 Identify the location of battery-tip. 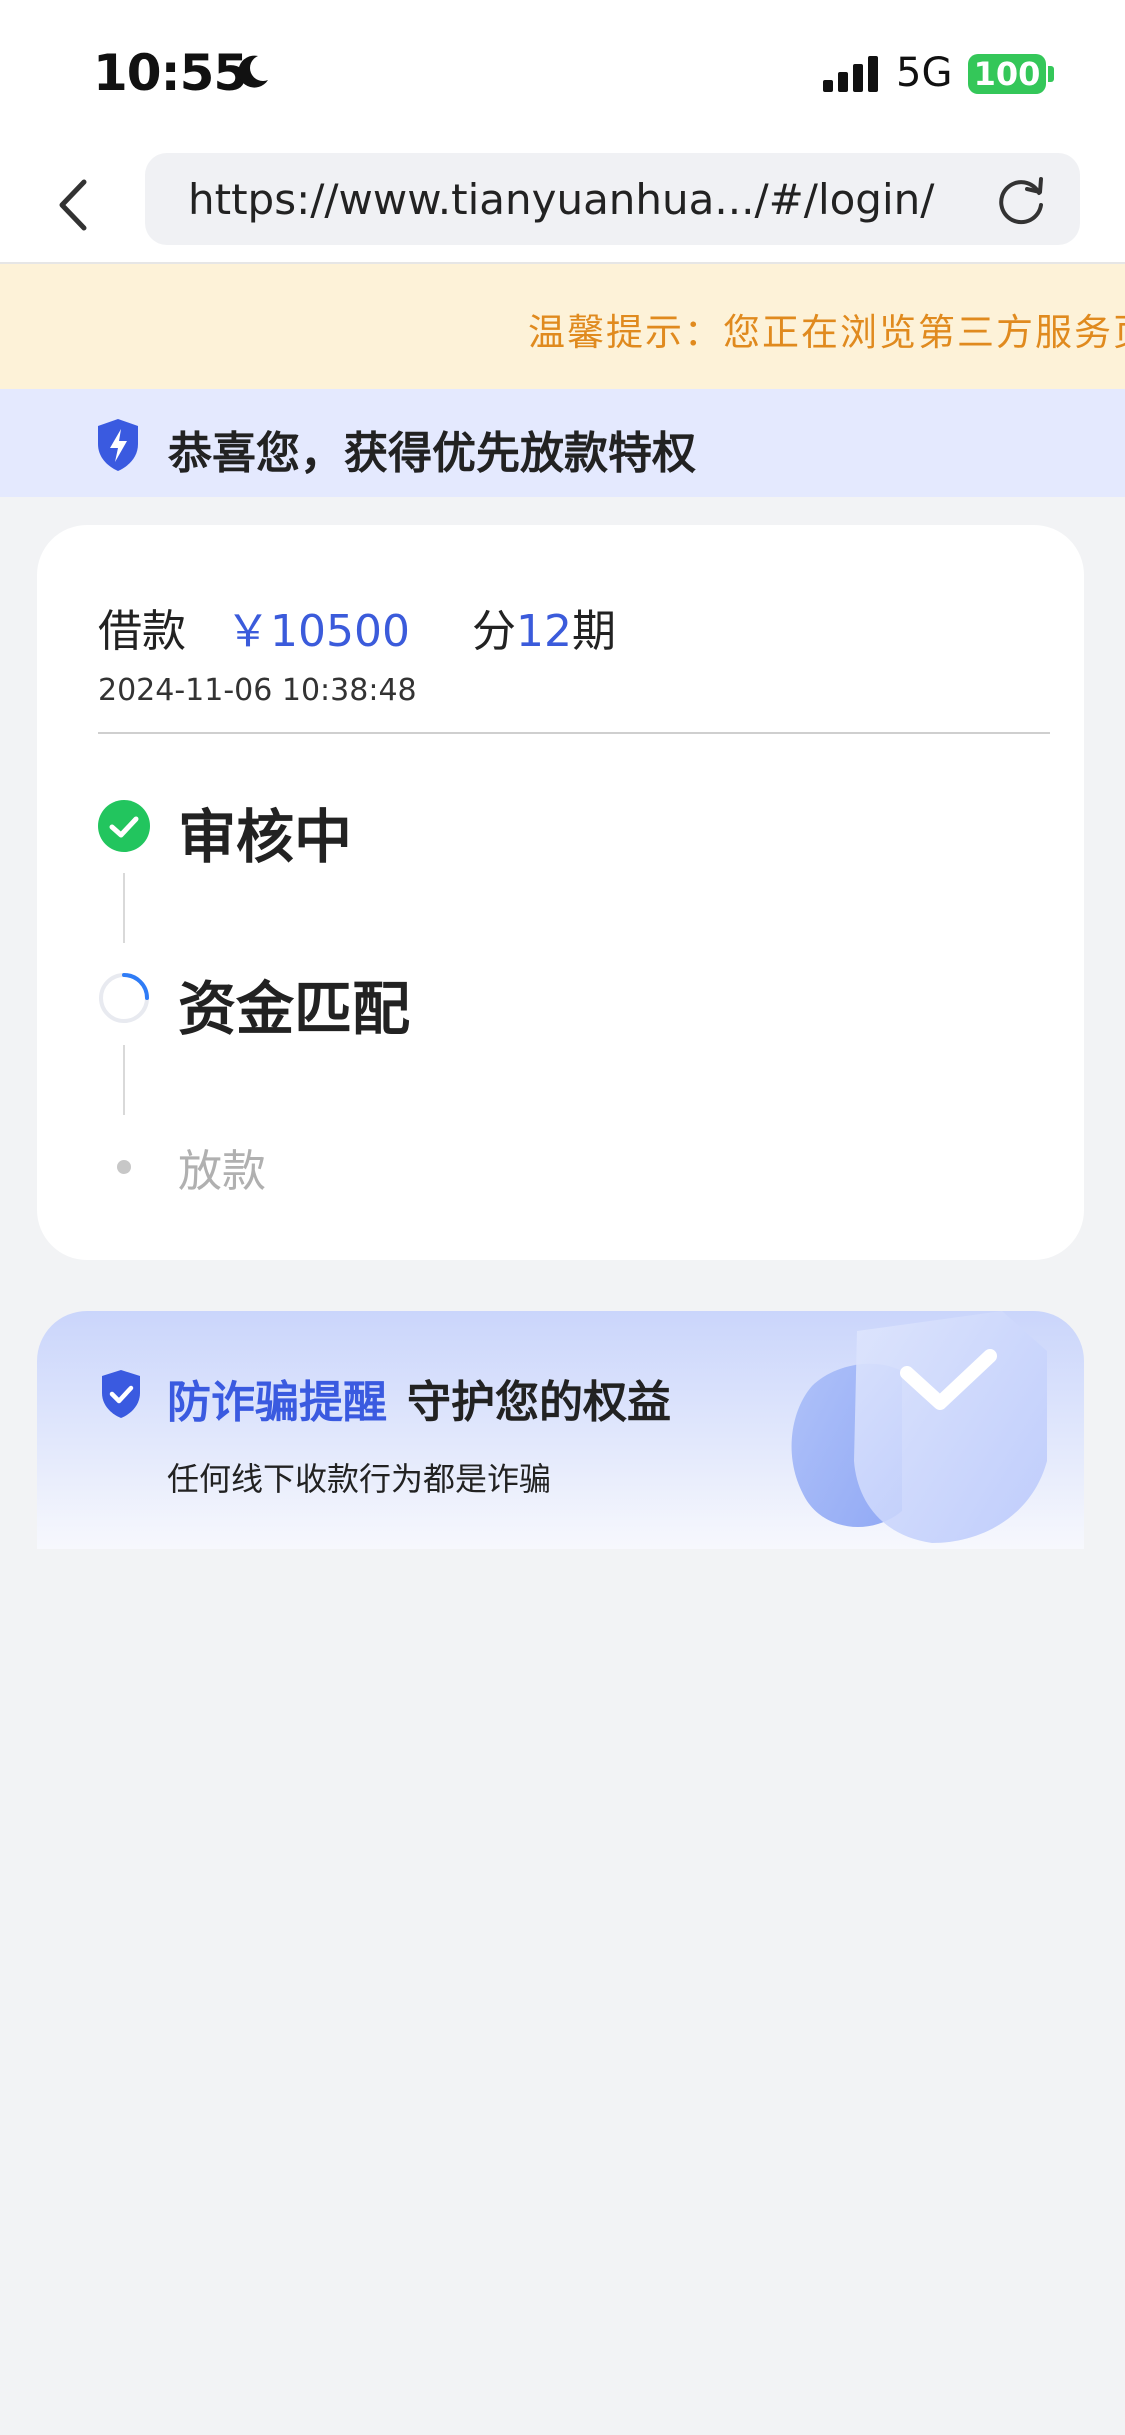
(1051, 74).